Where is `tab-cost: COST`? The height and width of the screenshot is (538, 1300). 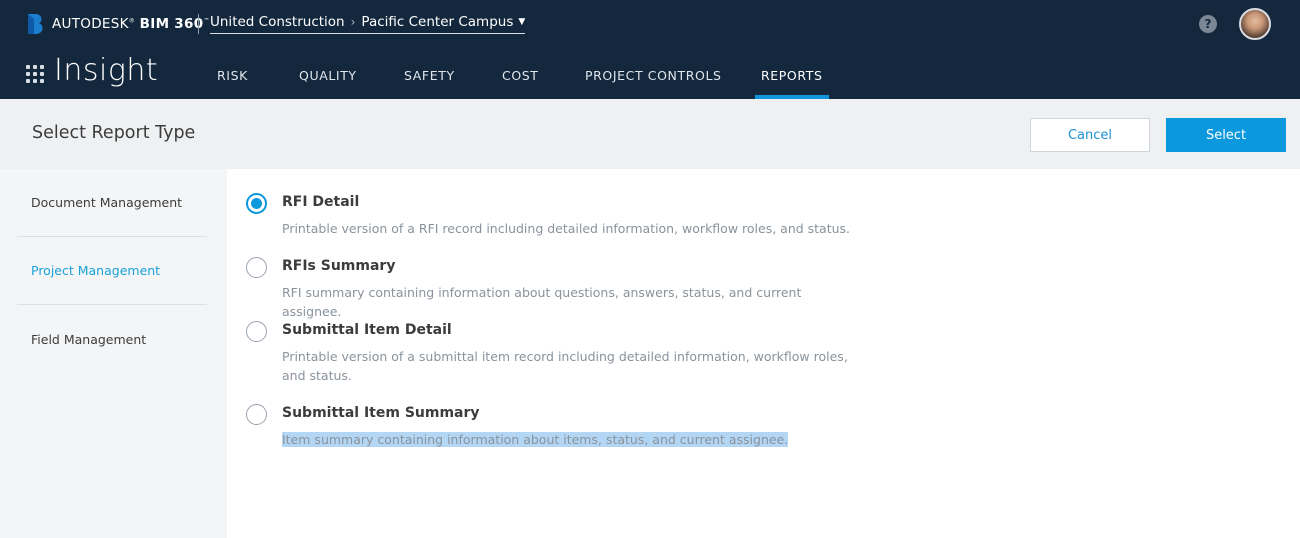 tab-cost: COST is located at coordinates (520, 75).